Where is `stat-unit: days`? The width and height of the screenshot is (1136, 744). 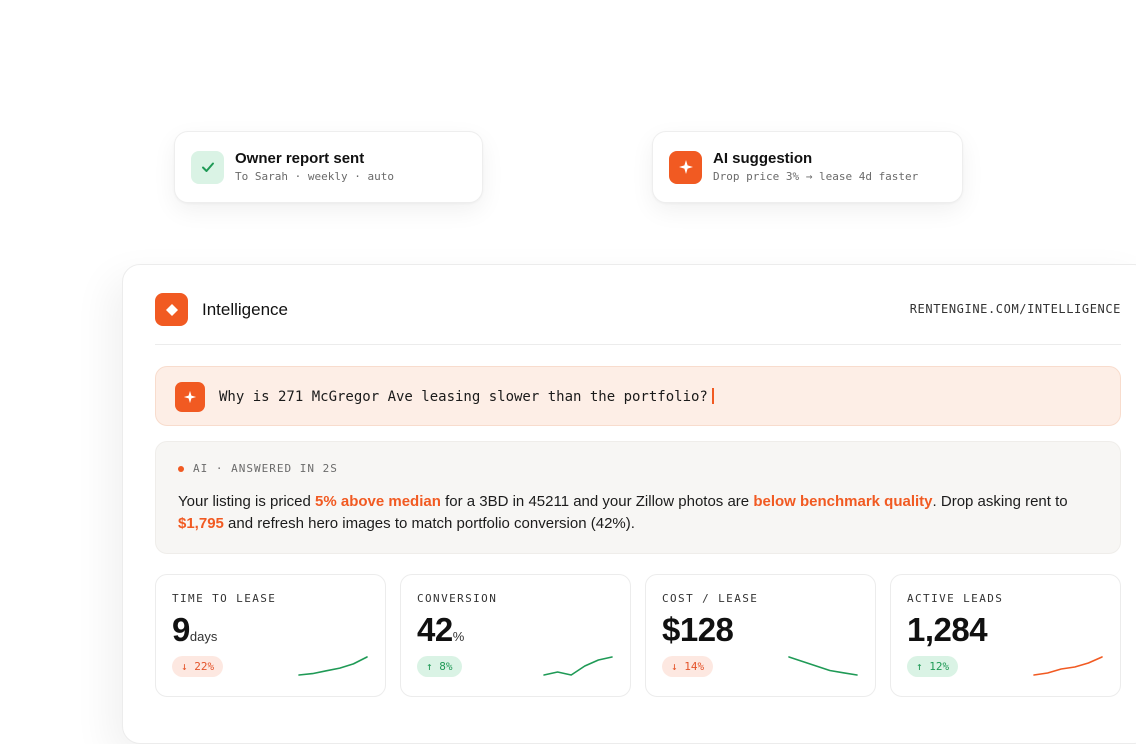 stat-unit: days is located at coordinates (203, 636).